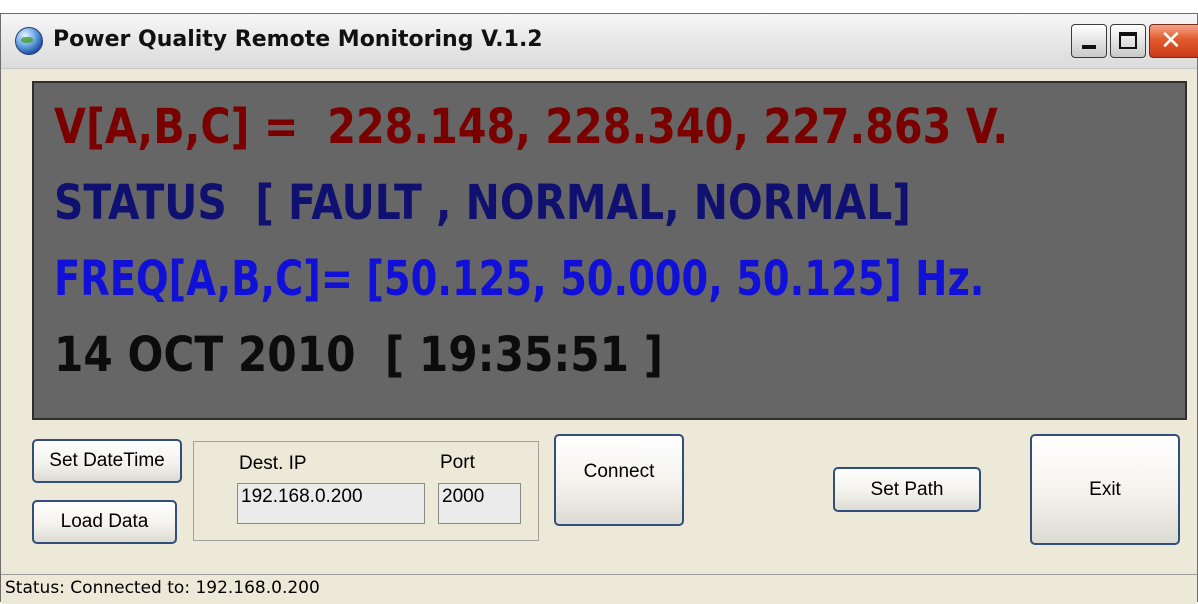  What do you see at coordinates (298, 39) in the screenshot?
I see `window-title: Power Quality Remote Monitoring V.1.2` at bounding box center [298, 39].